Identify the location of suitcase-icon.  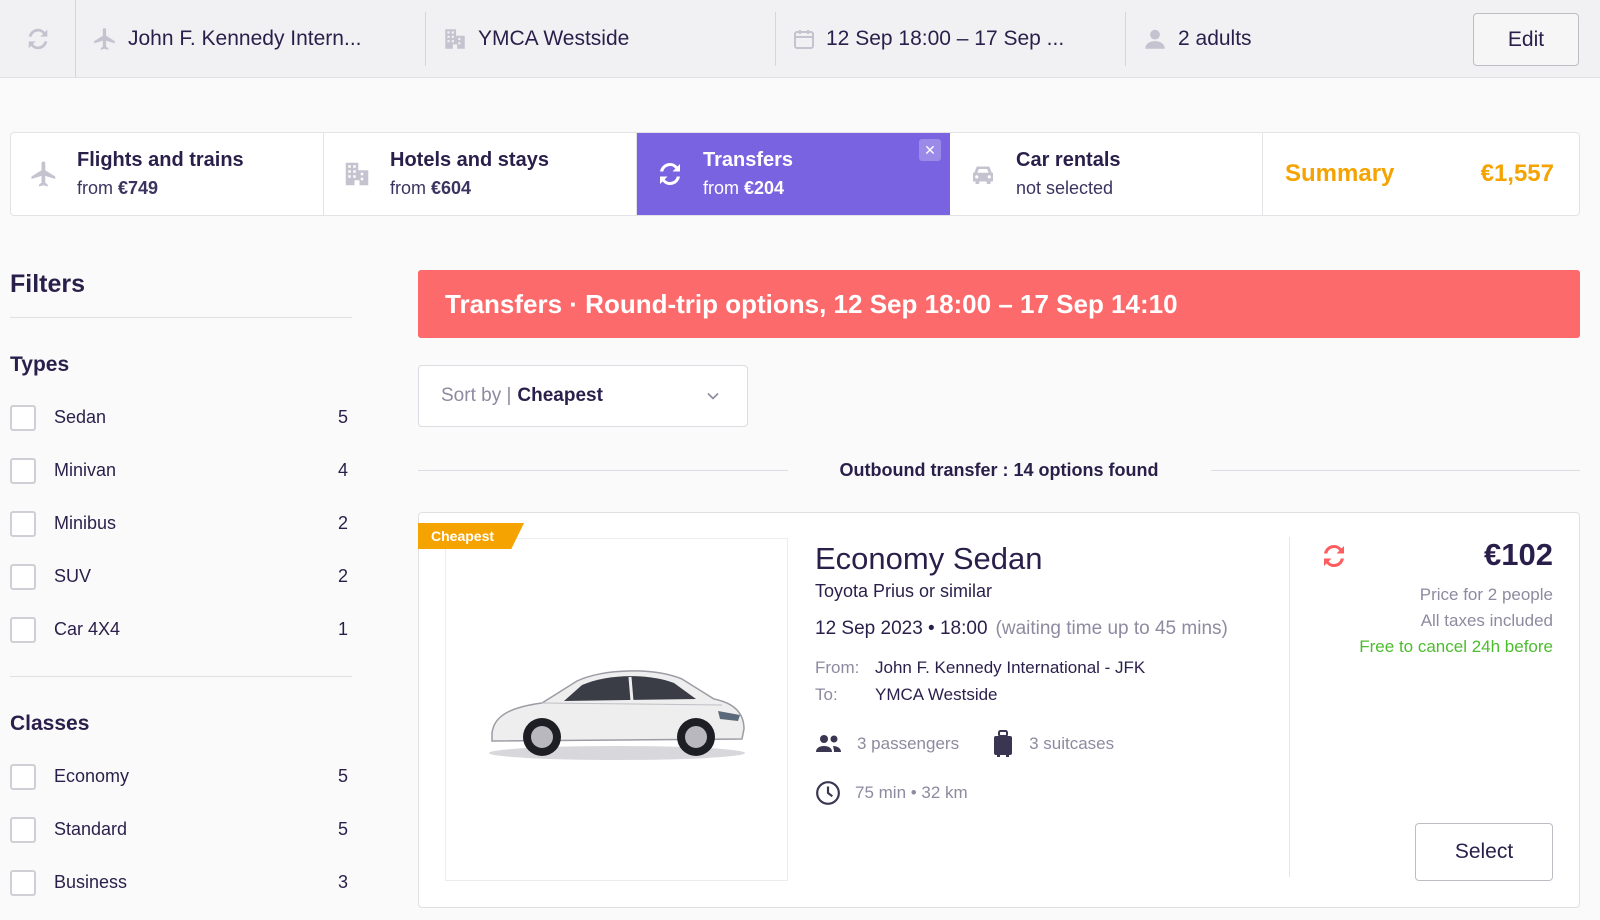
(1003, 743).